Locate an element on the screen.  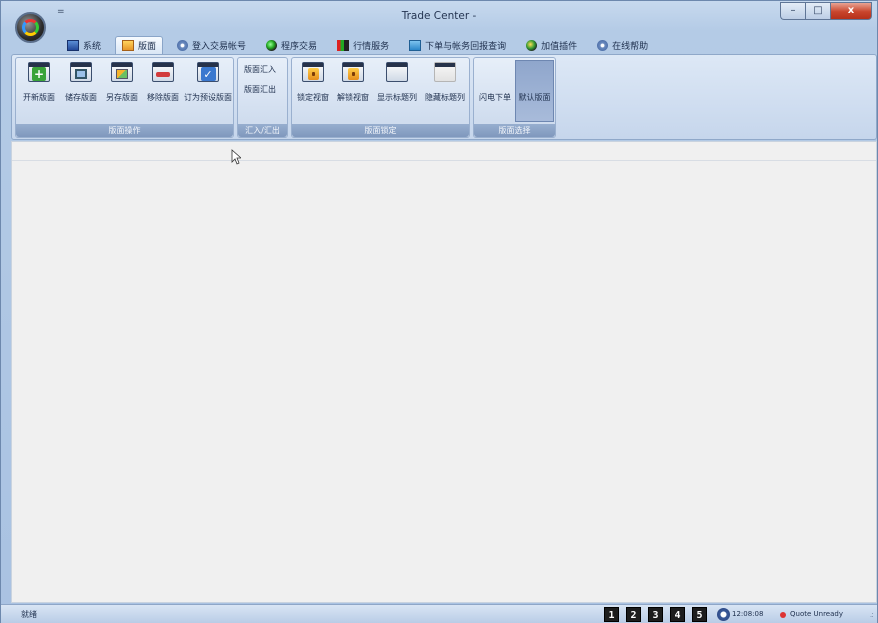
tab-order-query: 下单与帐务回报查询 is located at coordinates (457, 45).